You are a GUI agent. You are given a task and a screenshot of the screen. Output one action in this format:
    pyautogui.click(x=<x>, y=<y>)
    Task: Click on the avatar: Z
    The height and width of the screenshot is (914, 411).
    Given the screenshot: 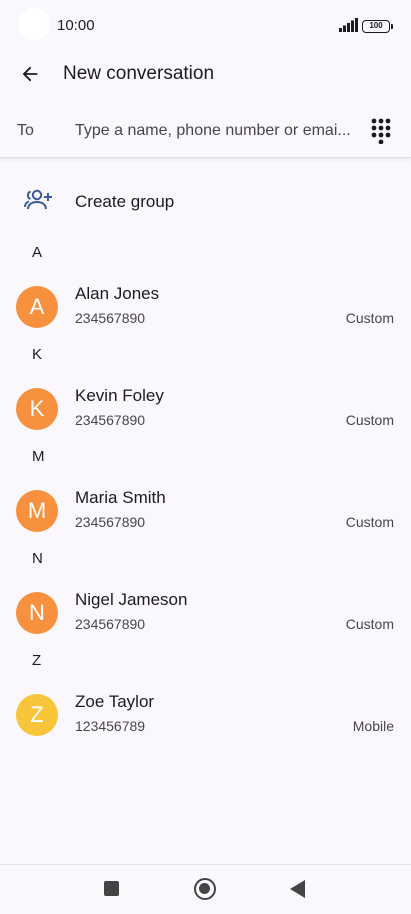 What is the action you would take?
    pyautogui.click(x=37, y=715)
    